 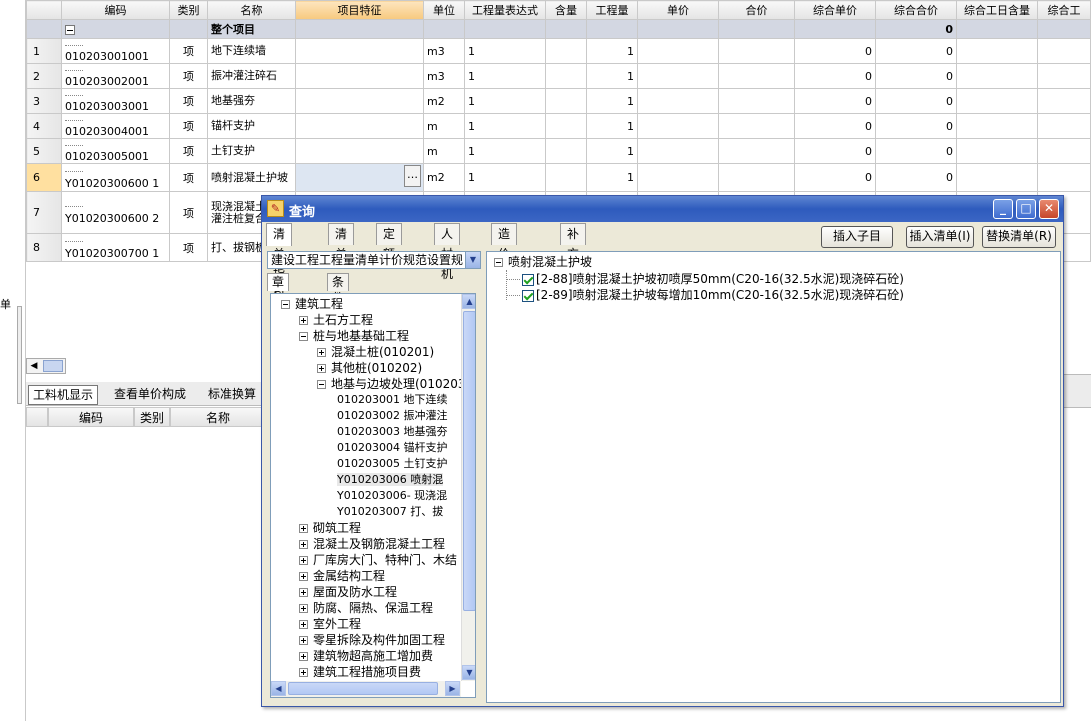 What do you see at coordinates (835, 10) in the screenshot?
I see `header-comp-unit-price: 综合单价` at bounding box center [835, 10].